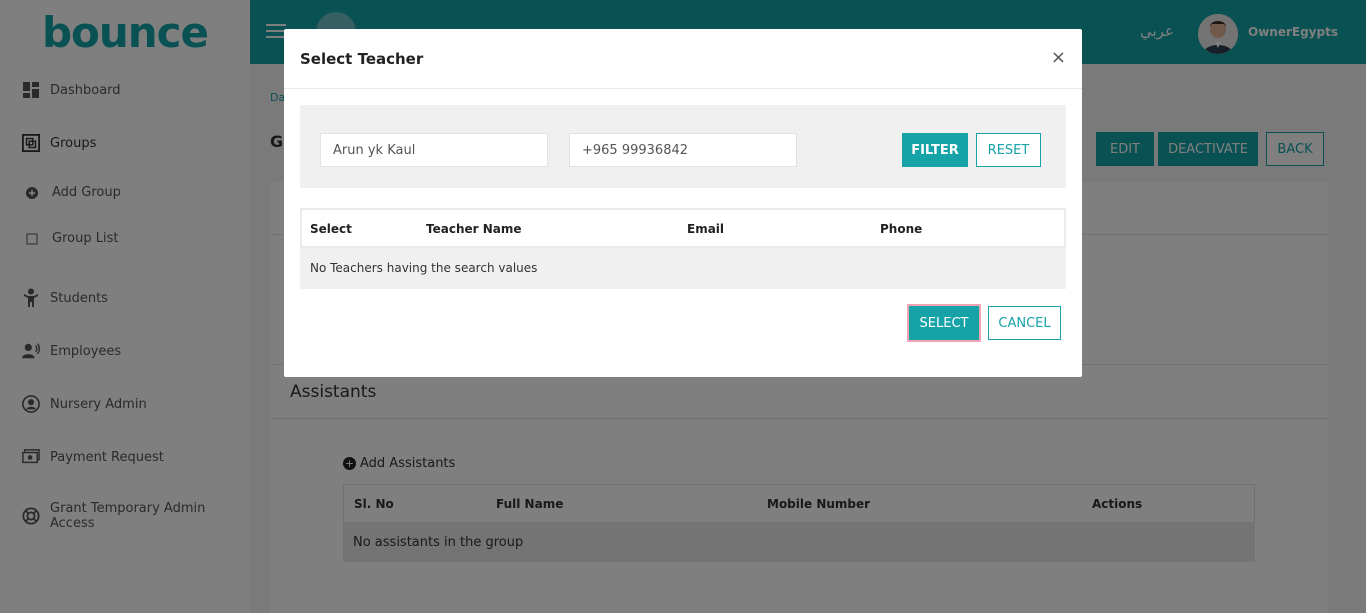 The height and width of the screenshot is (613, 1366). I want to click on filter-panel: Arun yk Kaul +965 99936842 FILTER RESET, so click(683, 146).